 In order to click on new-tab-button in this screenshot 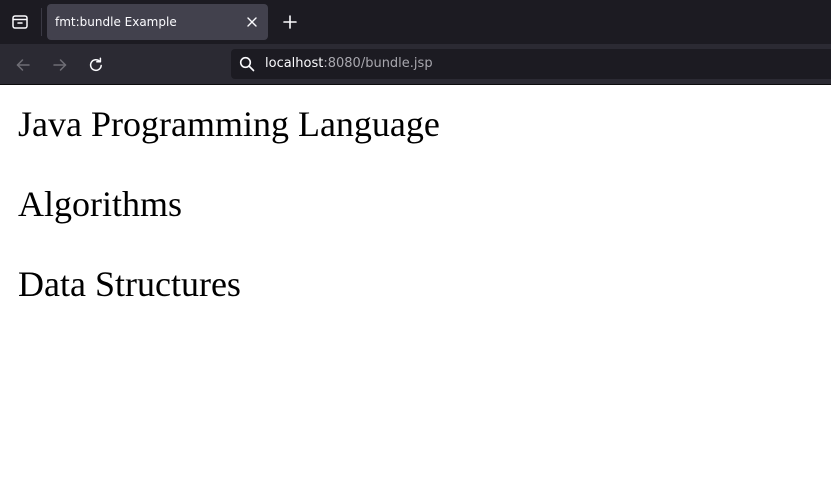, I will do `click(290, 22)`.